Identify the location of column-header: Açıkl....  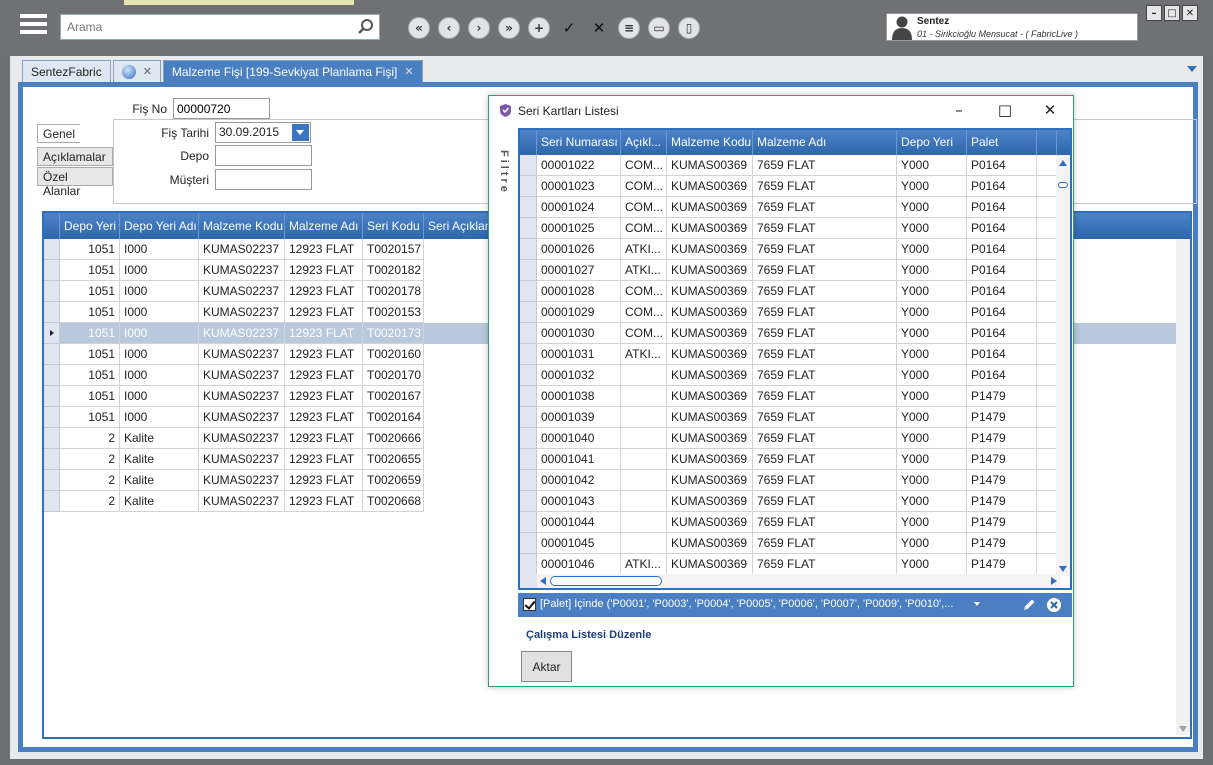
(644, 142).